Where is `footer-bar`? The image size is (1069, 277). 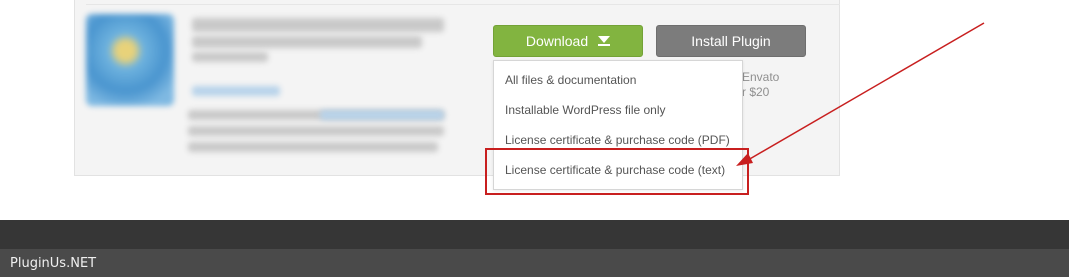 footer-bar is located at coordinates (534, 263).